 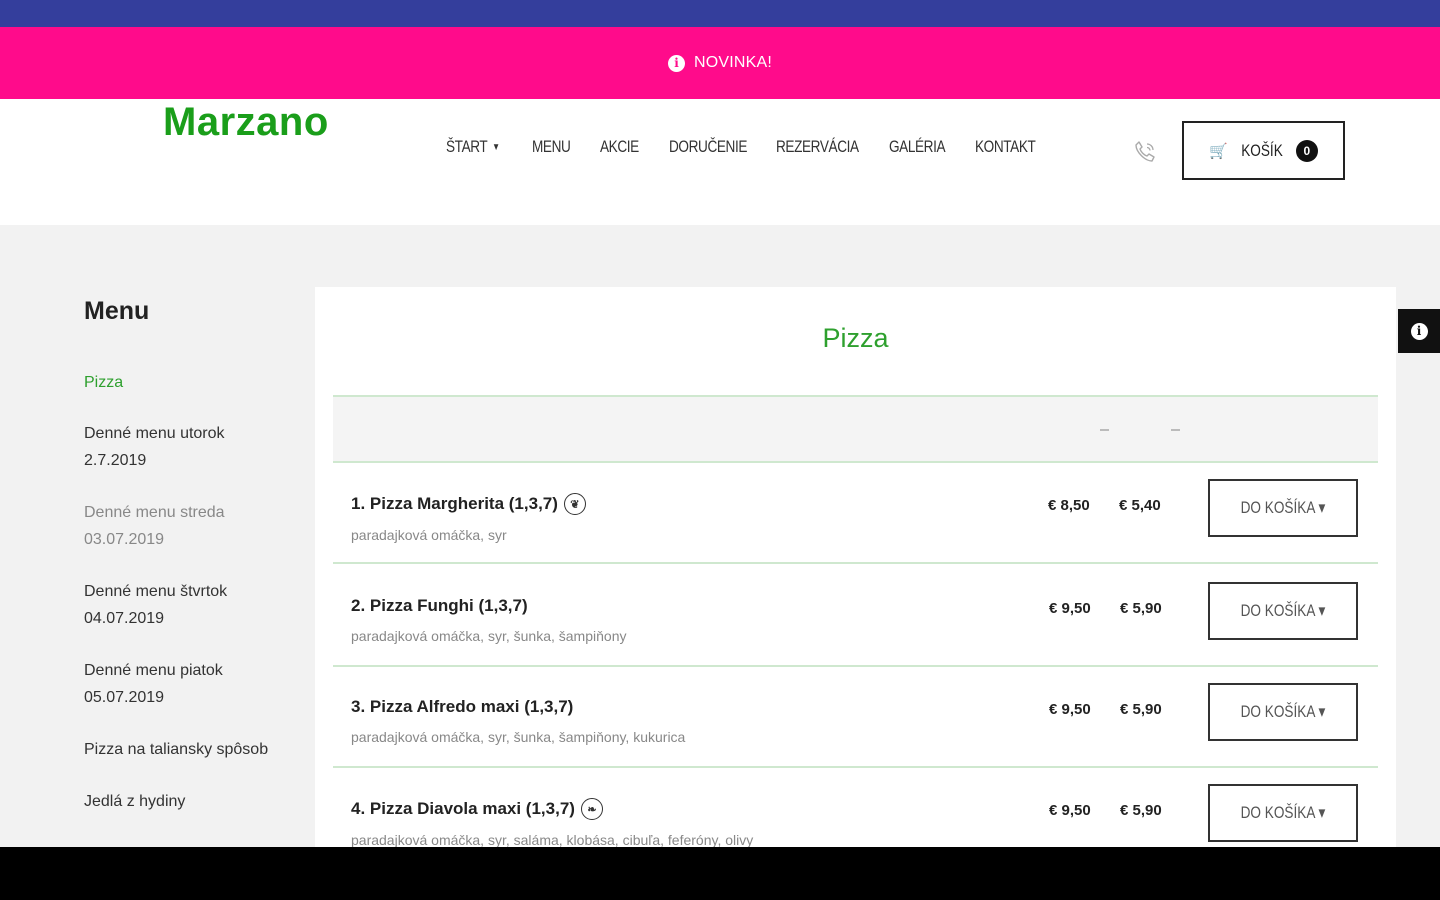 I want to click on category-item-menu-streda: Denné menu streda 03.07.2019, so click(x=184, y=526).